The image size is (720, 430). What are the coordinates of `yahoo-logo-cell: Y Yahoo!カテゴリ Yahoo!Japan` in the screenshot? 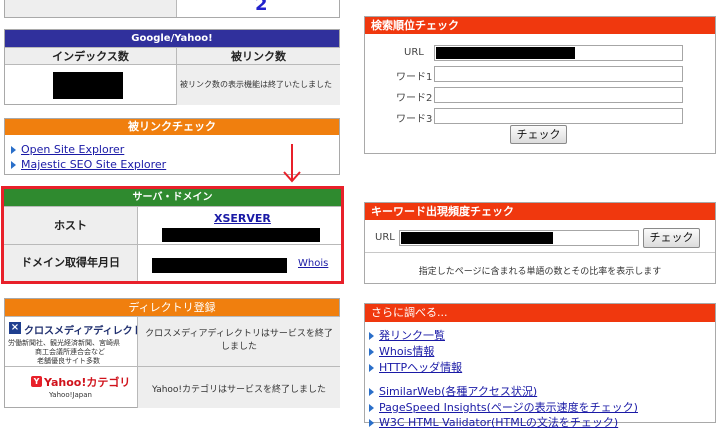 It's located at (71, 387).